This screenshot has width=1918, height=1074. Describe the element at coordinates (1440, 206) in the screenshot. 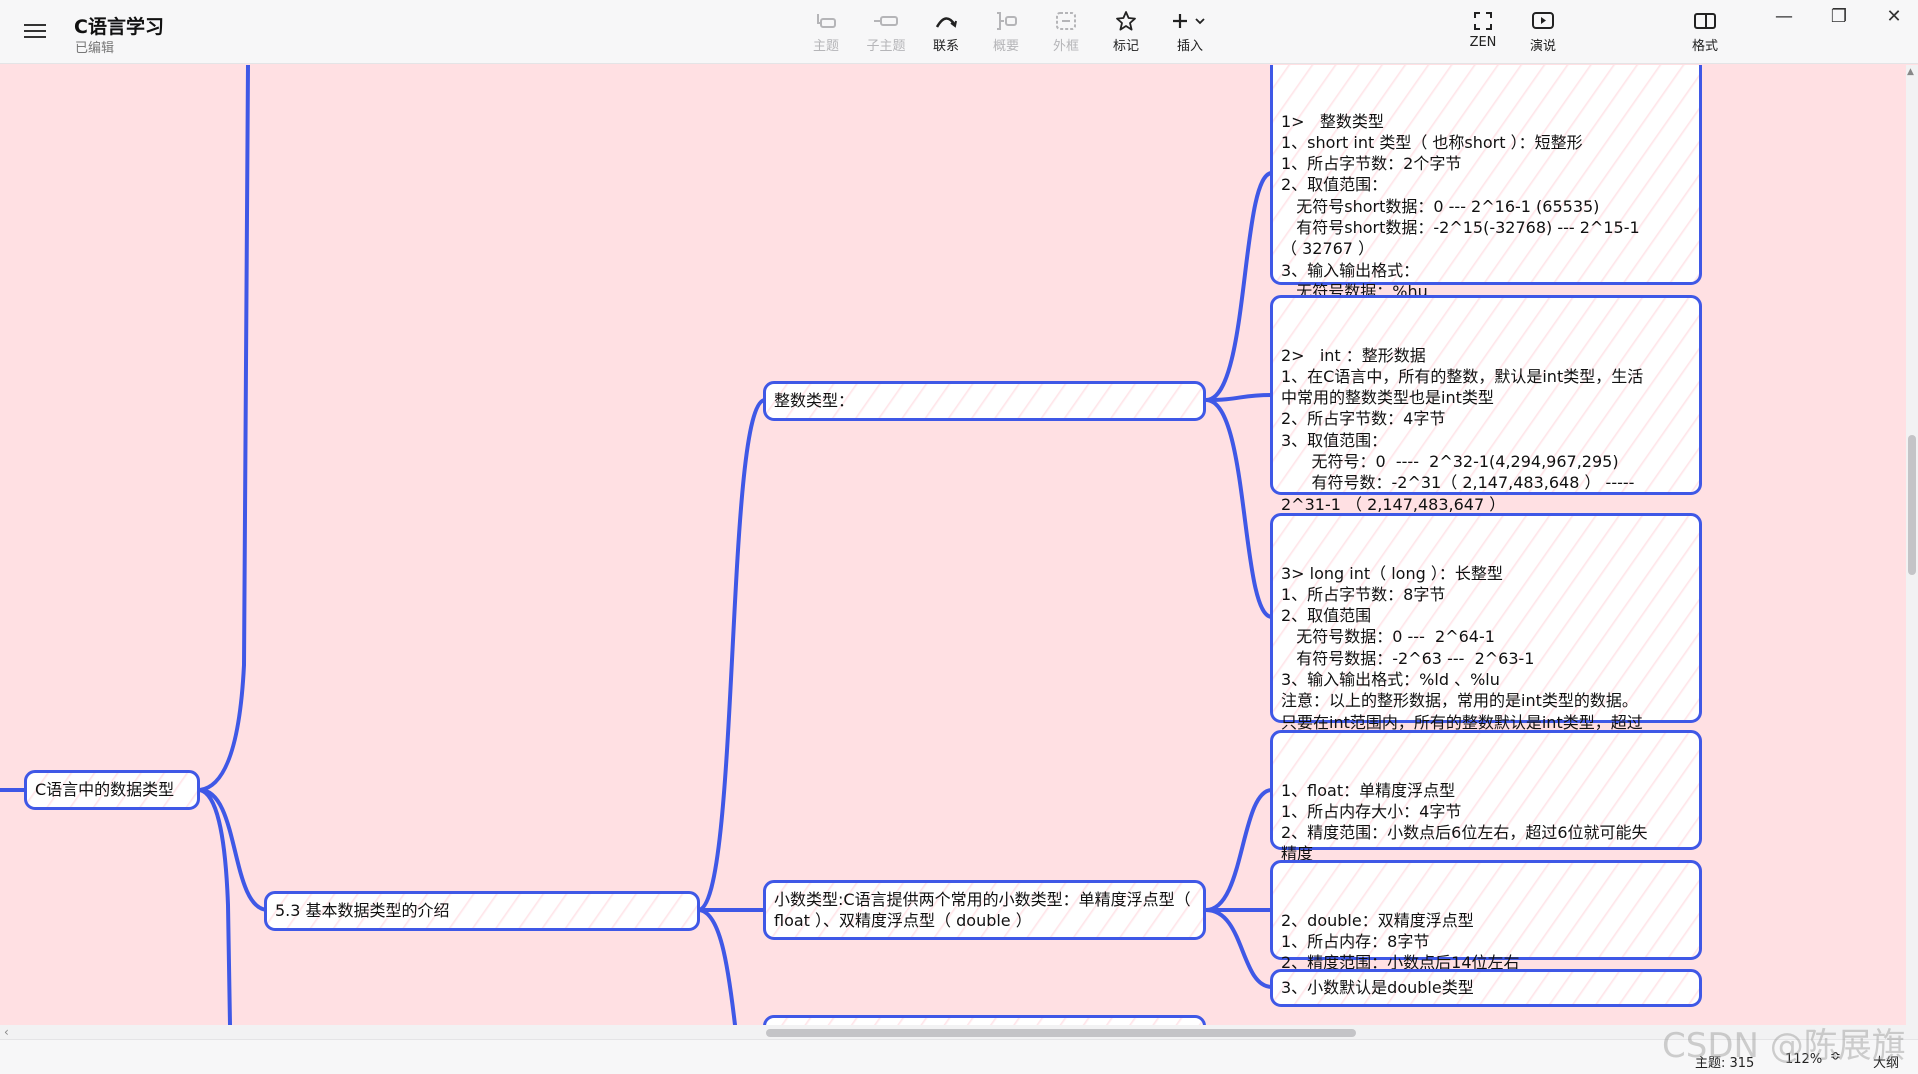

I see `topic-line: 无符号short数据：0 --- 2^16-1 (65535)` at that location.